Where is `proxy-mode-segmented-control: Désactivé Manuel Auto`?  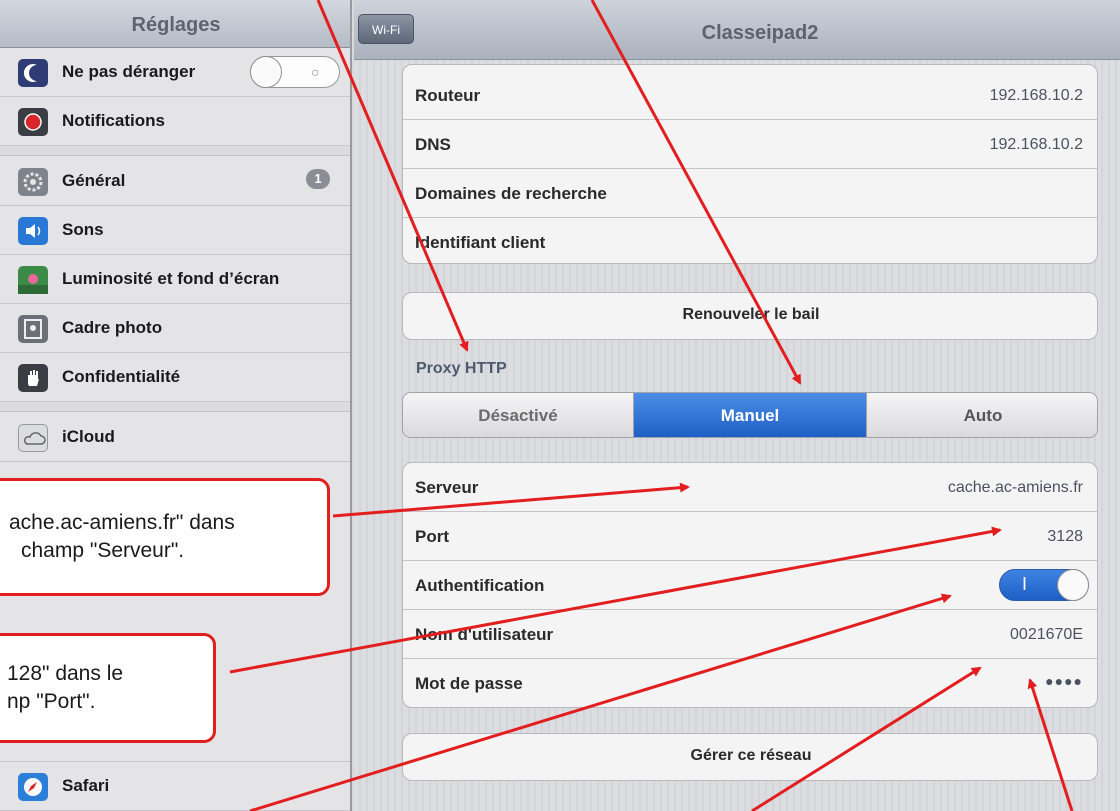 proxy-mode-segmented-control: Désactivé Manuel Auto is located at coordinates (750, 415).